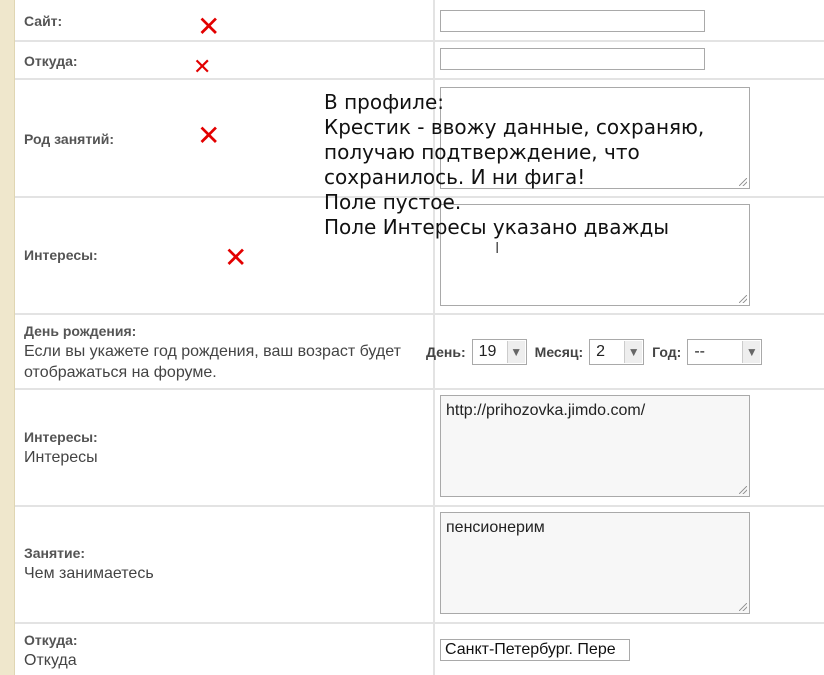 The image size is (824, 675). What do you see at coordinates (446, 352) in the screenshot?
I see `day-label: День:` at bounding box center [446, 352].